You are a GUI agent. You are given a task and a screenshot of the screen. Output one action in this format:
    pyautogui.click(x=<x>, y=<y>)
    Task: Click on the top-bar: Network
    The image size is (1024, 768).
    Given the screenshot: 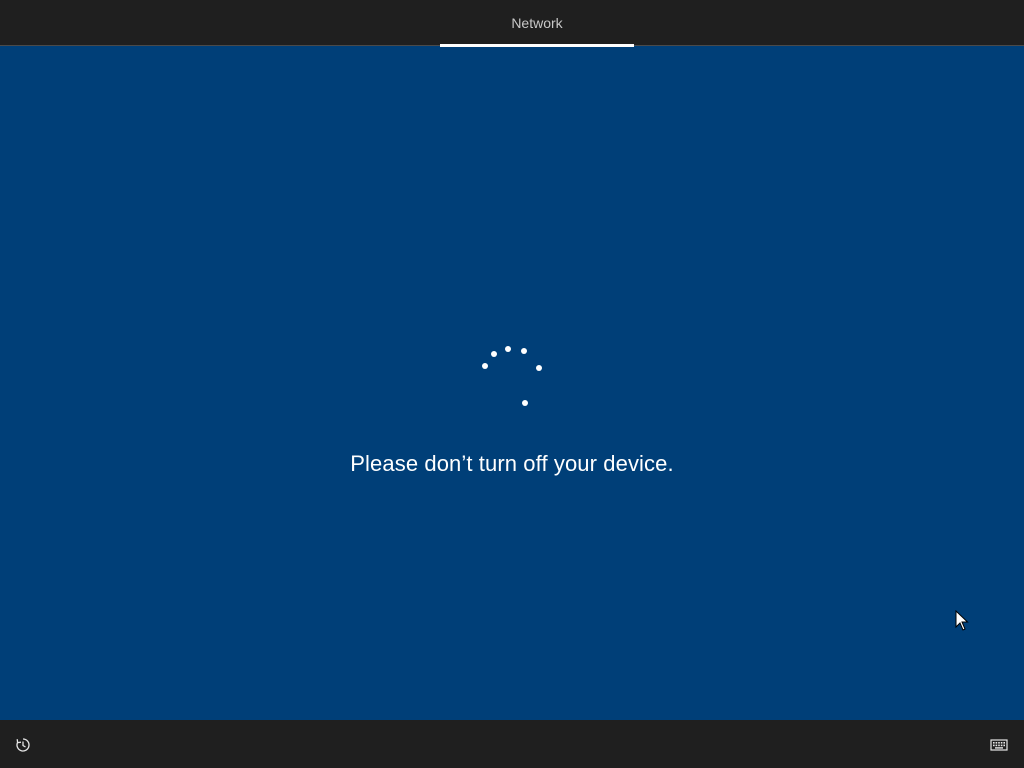 What is the action you would take?
    pyautogui.click(x=512, y=23)
    